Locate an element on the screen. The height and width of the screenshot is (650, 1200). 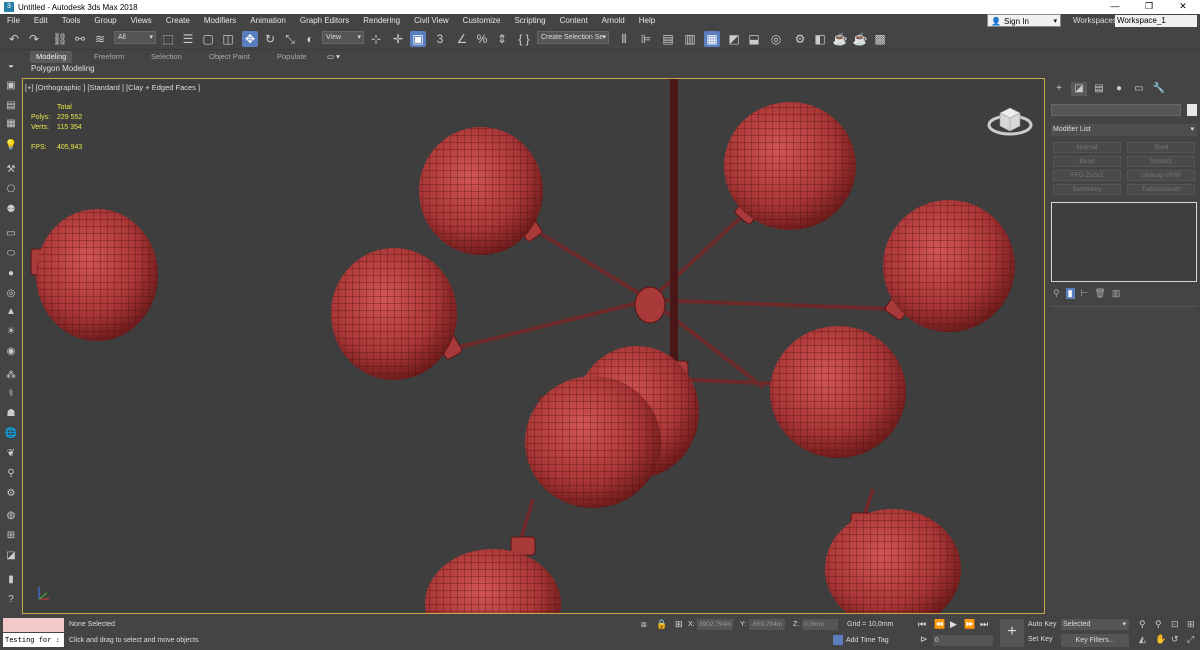
pan-icon: ✋ is located at coordinates (1160, 639).